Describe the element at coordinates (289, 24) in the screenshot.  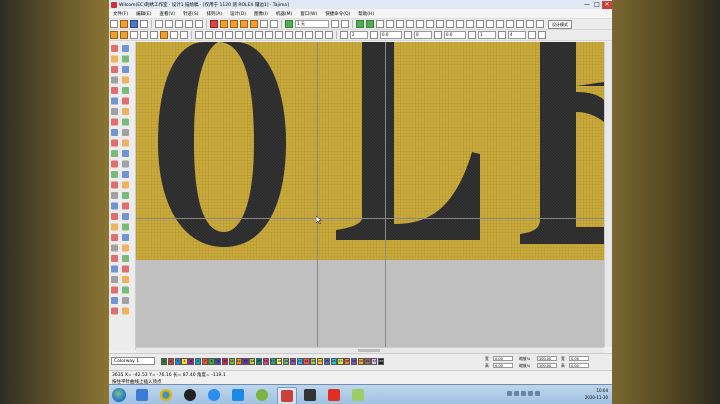
I see `fabric-icon` at that location.